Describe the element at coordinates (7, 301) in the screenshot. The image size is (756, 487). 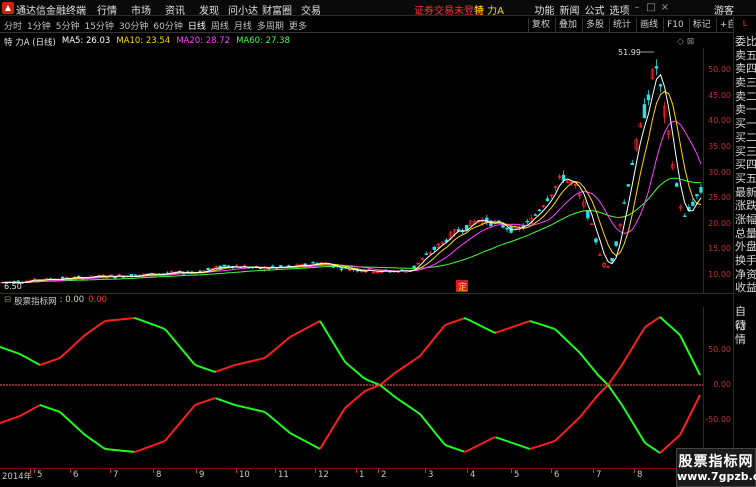
I see `indicator-settings-icon: ⊟` at that location.